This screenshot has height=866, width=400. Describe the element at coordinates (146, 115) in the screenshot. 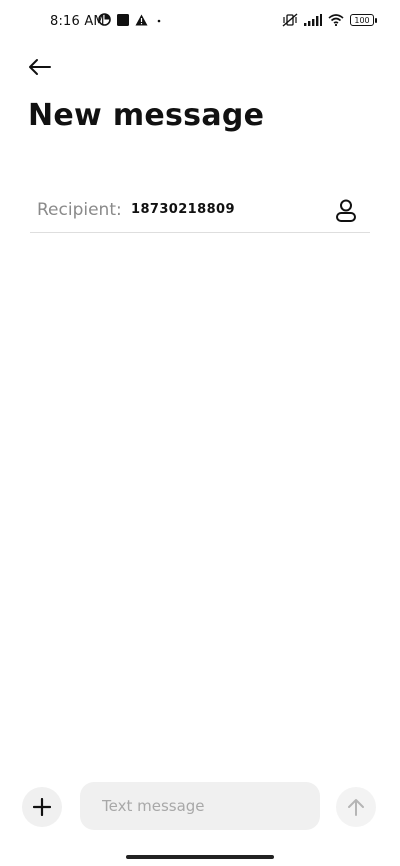

I see `page-title: New message` at that location.